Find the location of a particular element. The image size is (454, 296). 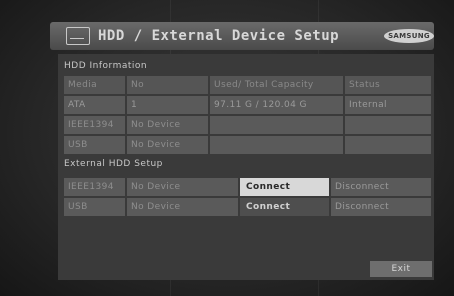

hdd-icon is located at coordinates (78, 36).